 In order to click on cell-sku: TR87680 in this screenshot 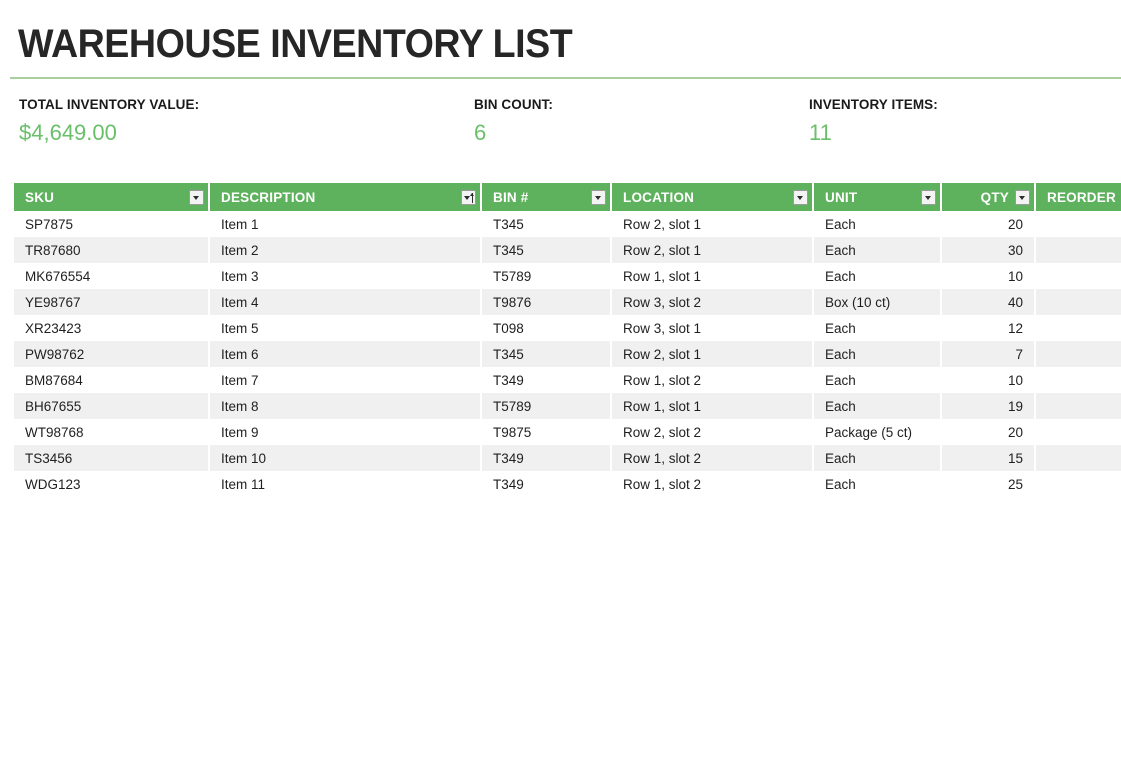, I will do `click(112, 250)`.